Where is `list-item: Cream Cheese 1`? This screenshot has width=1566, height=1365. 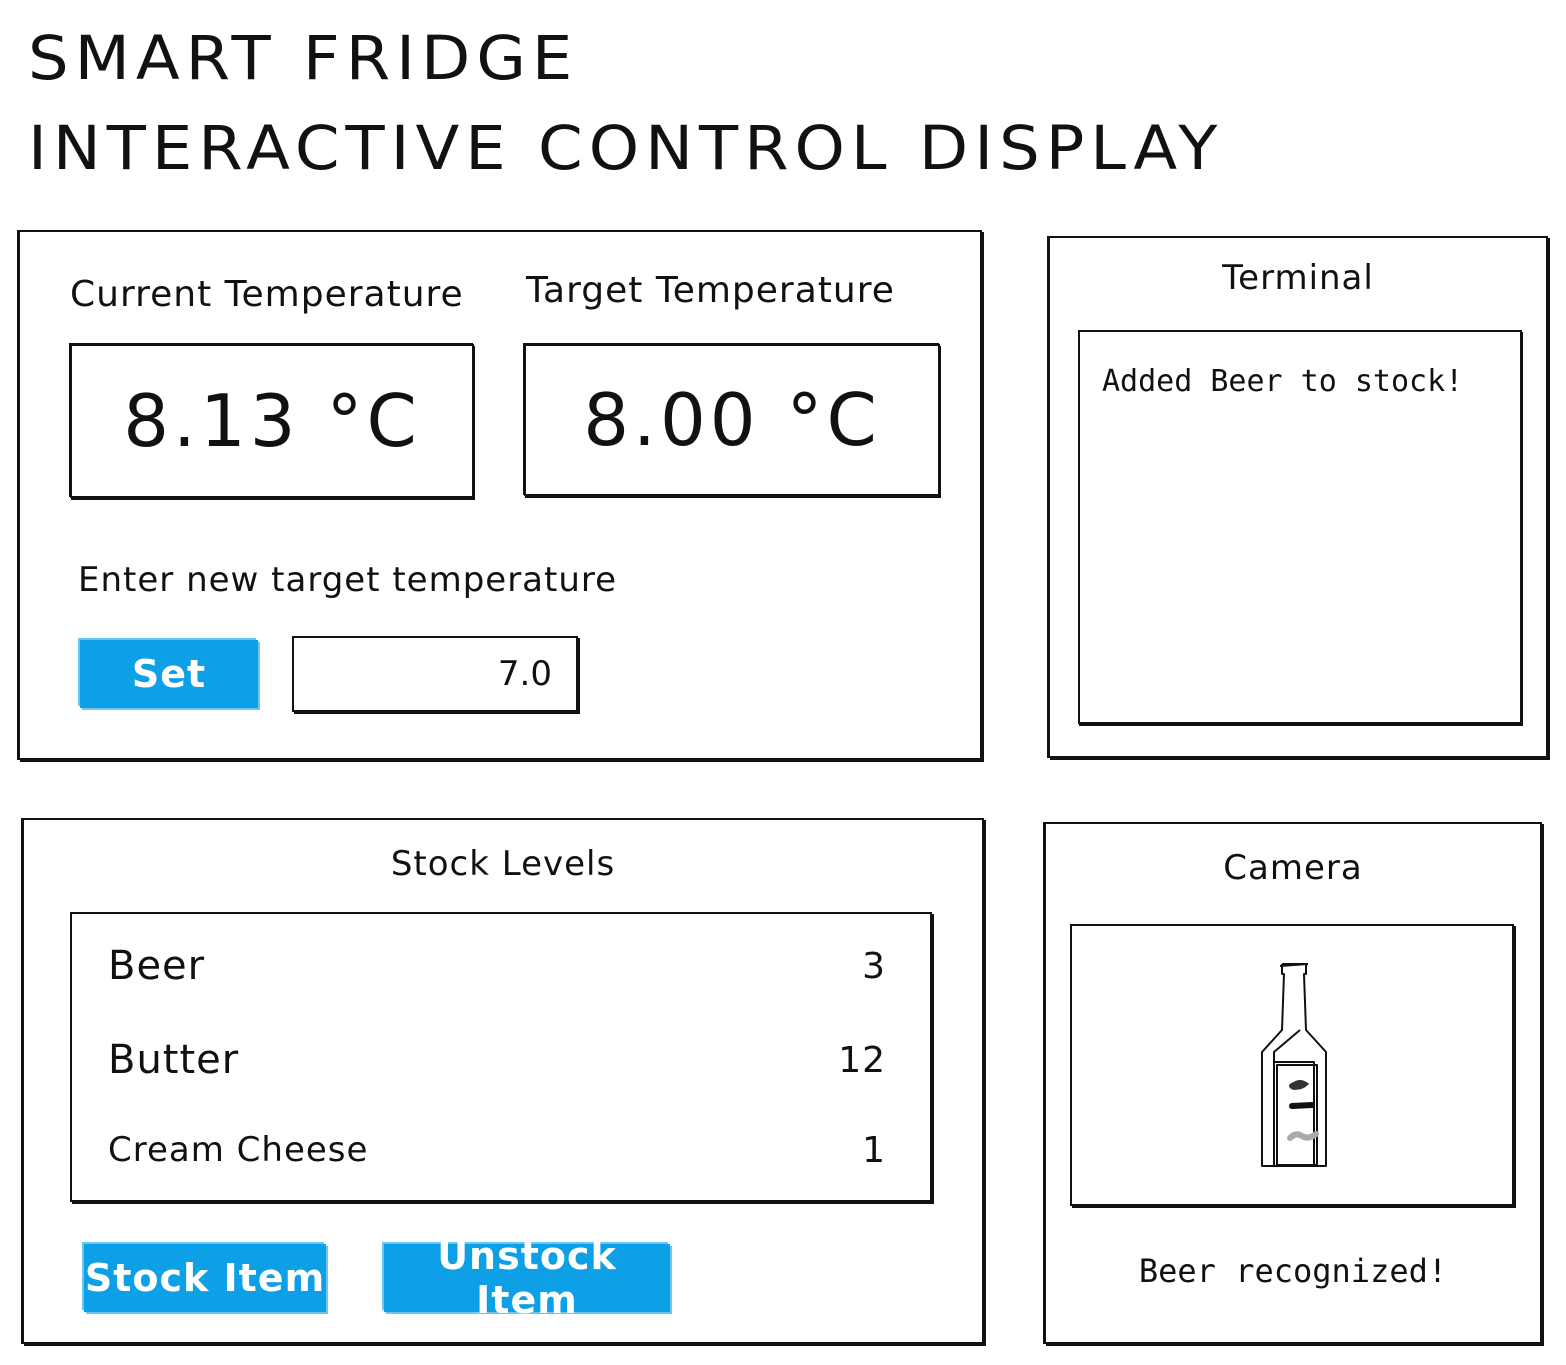 list-item: Cream Cheese 1 is located at coordinates (497, 1150).